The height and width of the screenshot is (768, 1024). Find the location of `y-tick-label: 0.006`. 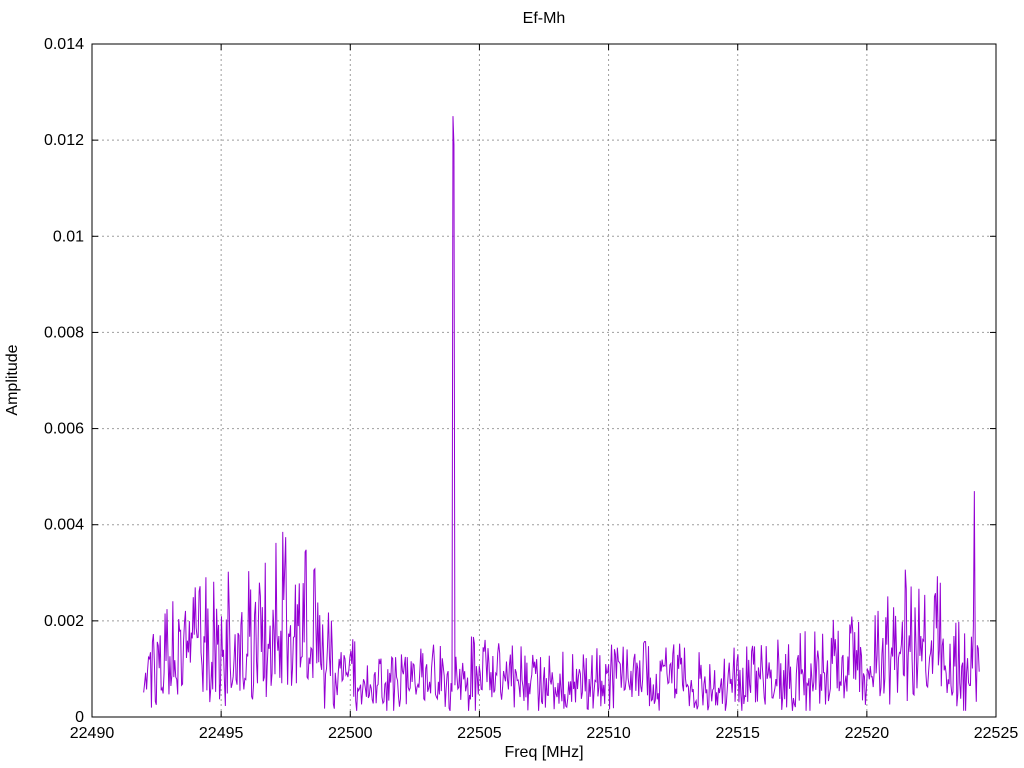

y-tick-label: 0.006 is located at coordinates (64, 429).